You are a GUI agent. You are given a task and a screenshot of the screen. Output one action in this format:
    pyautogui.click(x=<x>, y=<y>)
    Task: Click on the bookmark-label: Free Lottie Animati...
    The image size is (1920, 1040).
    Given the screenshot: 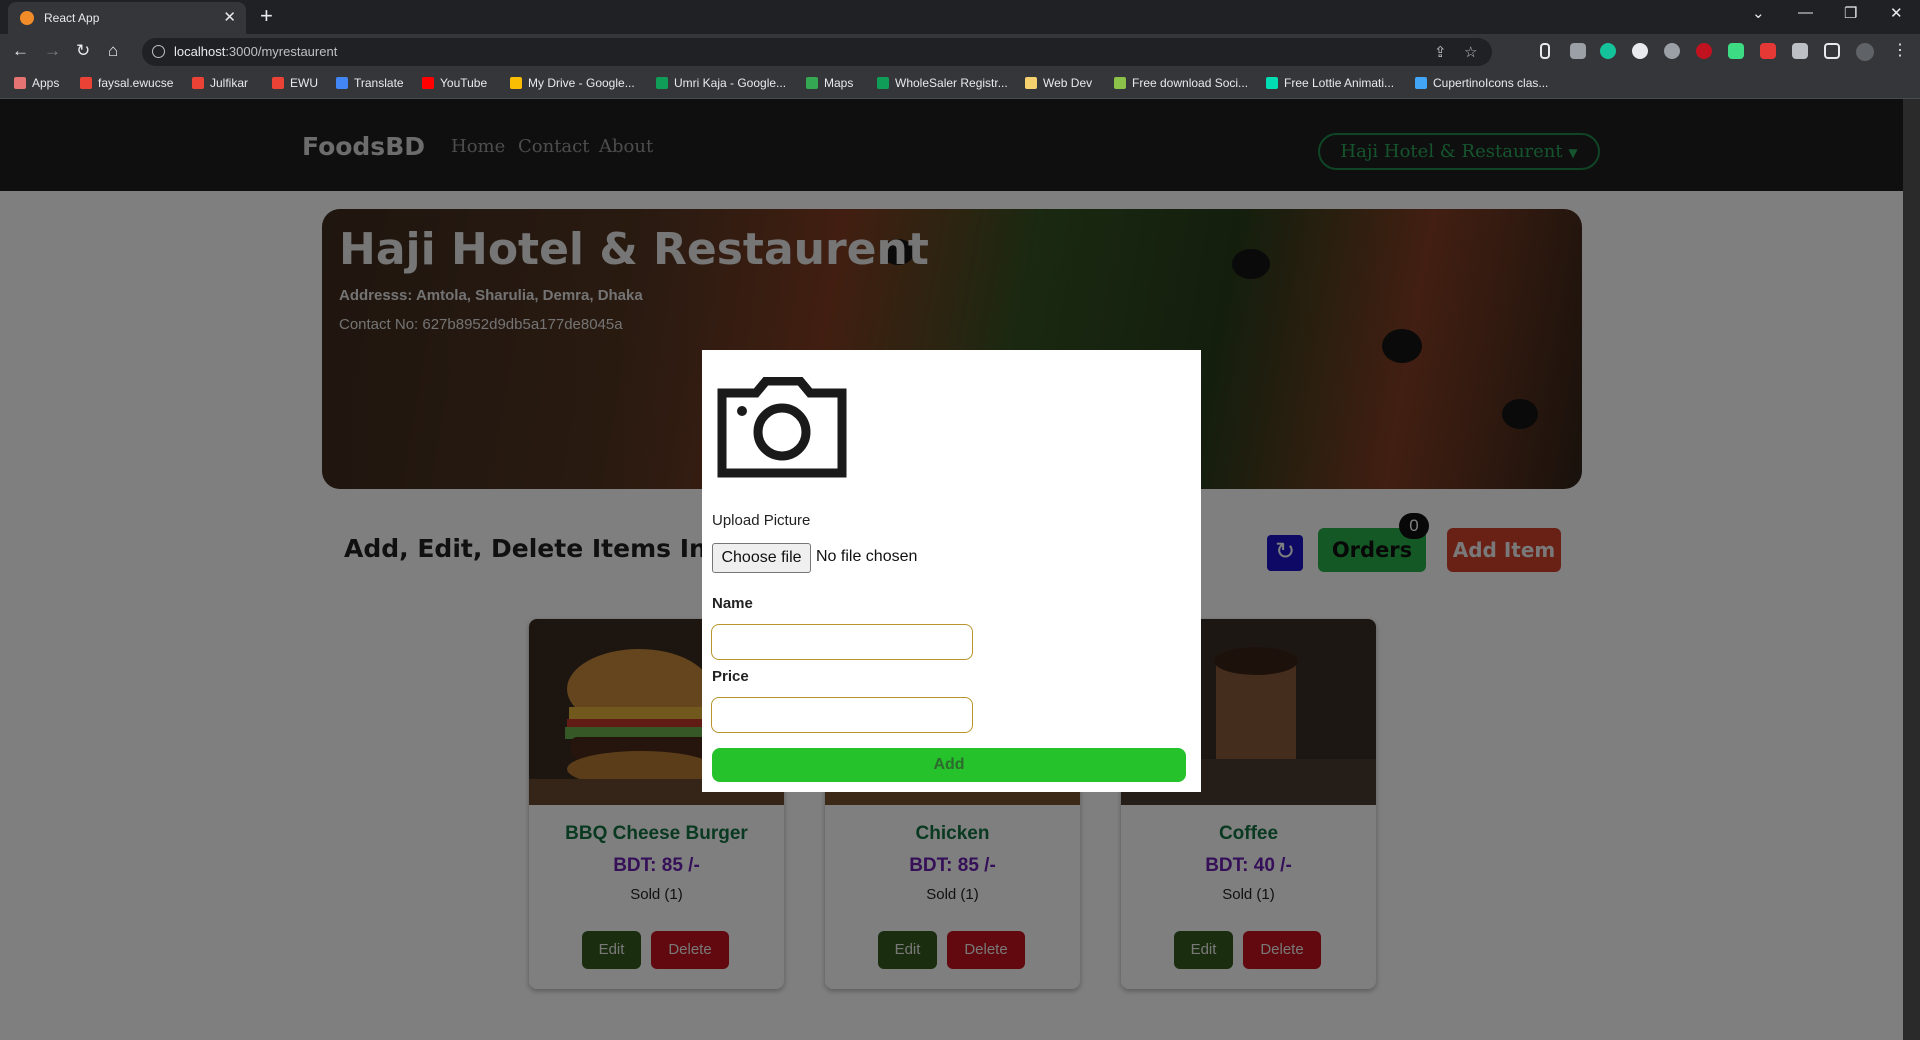 What is the action you would take?
    pyautogui.click(x=1339, y=83)
    